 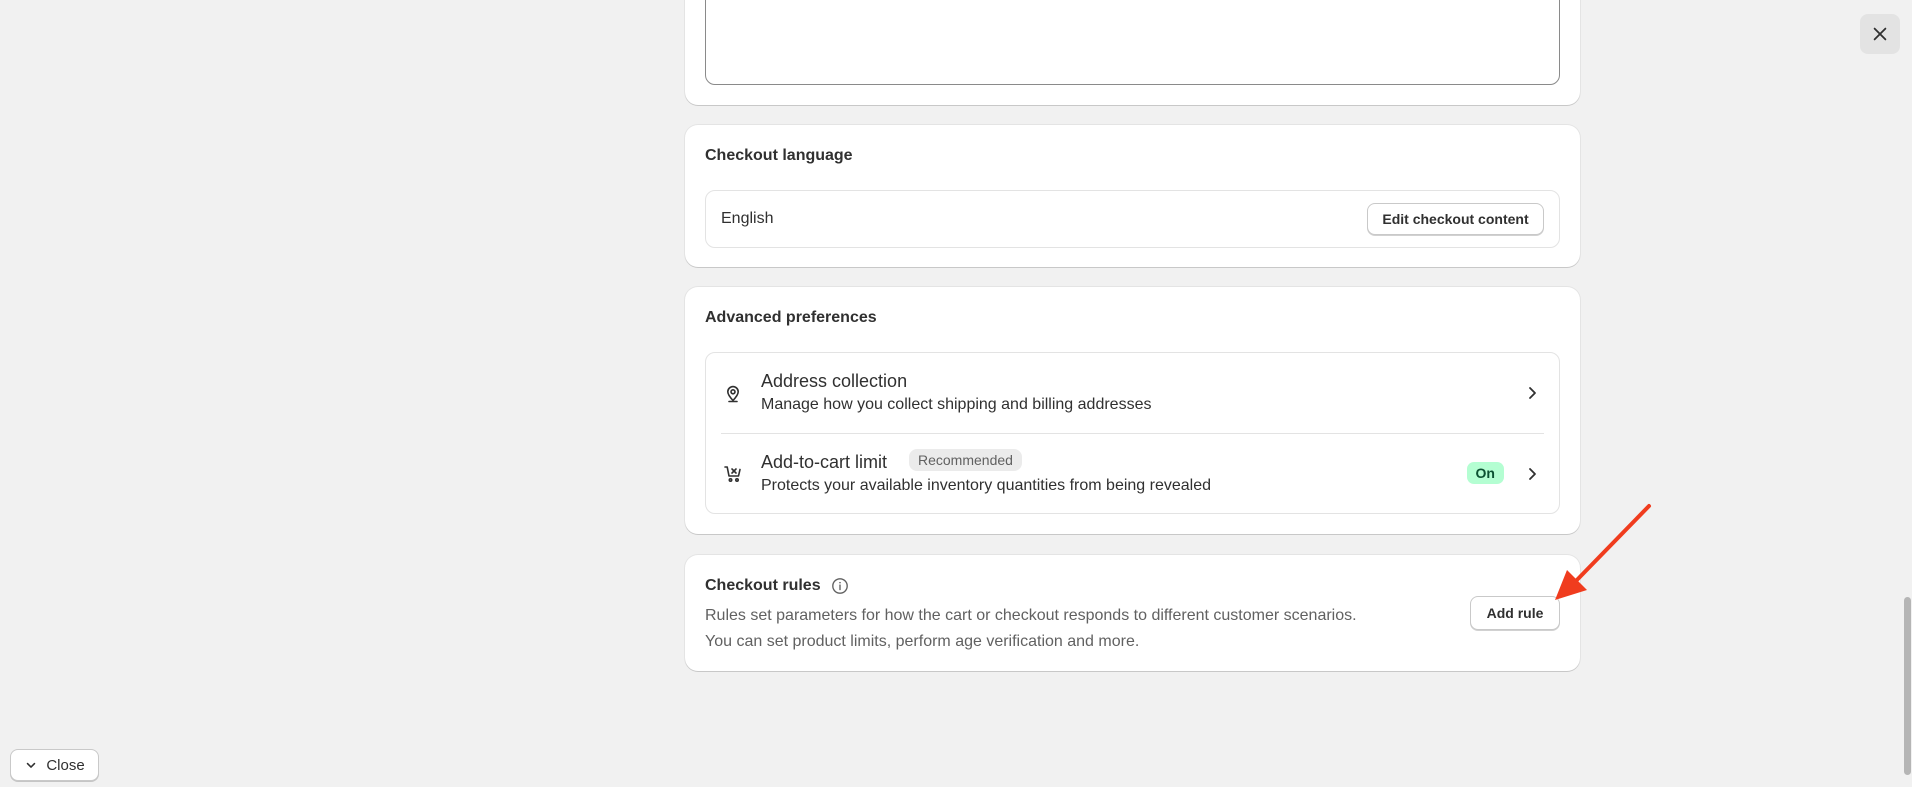 I want to click on checkout-language-value: English, so click(x=747, y=218).